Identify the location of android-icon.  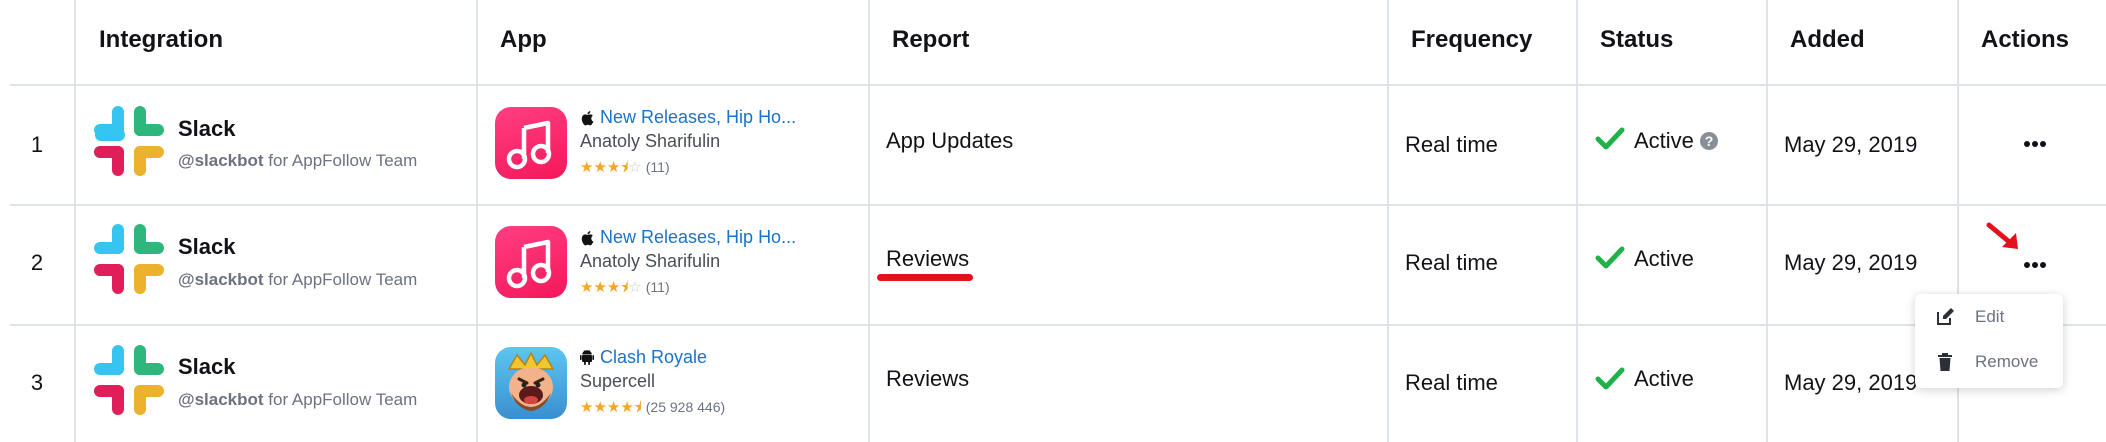
(587, 357).